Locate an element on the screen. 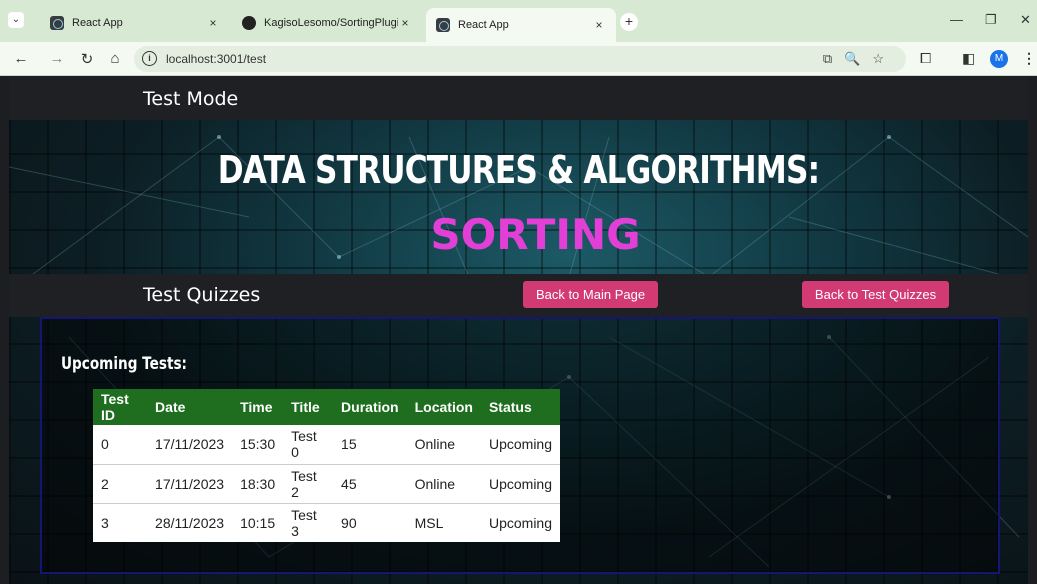 This screenshot has height=584, width=1037. table-cell: MSL is located at coordinates (429, 522).